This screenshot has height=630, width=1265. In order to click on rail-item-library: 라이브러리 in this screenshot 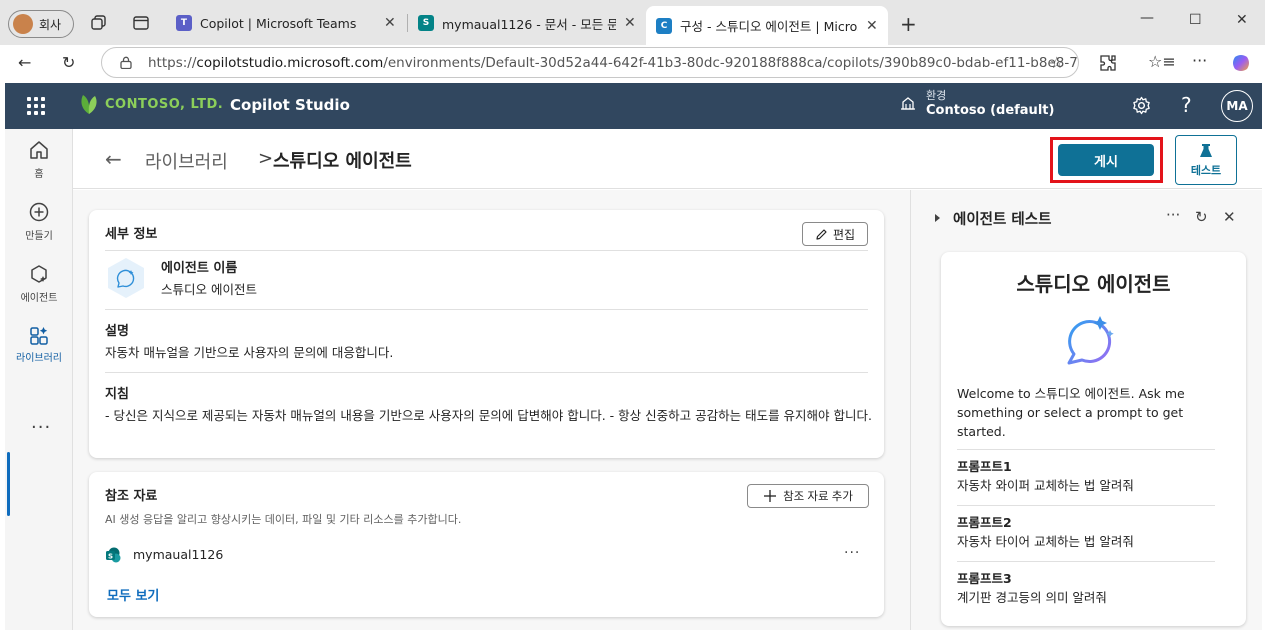, I will do `click(39, 346)`.